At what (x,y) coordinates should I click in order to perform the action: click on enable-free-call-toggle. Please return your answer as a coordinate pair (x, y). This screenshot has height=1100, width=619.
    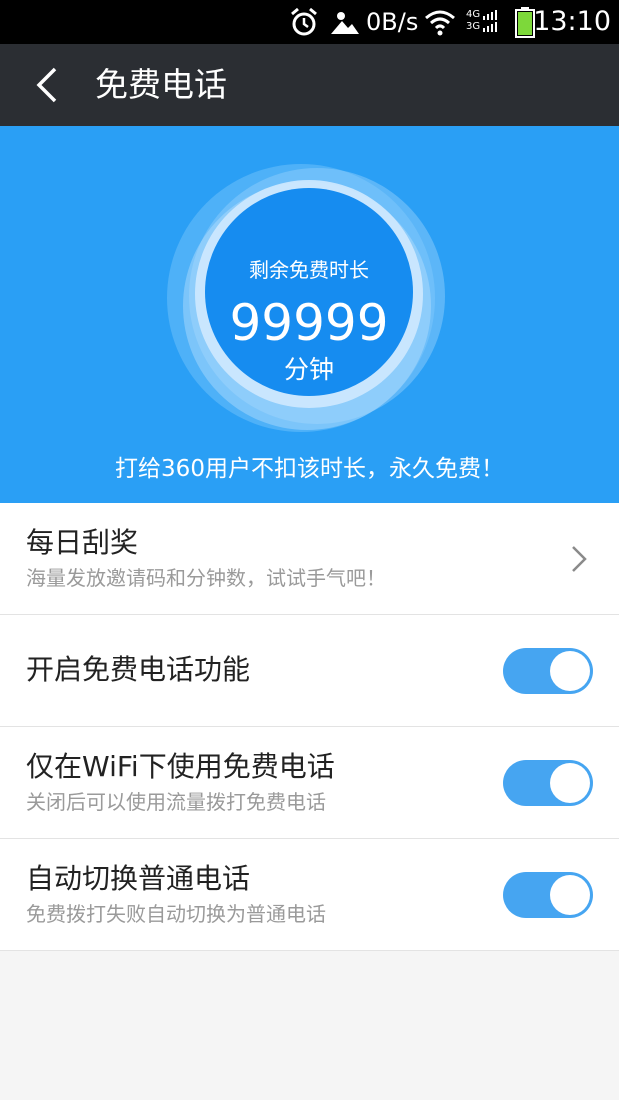
    Looking at the image, I should click on (548, 671).